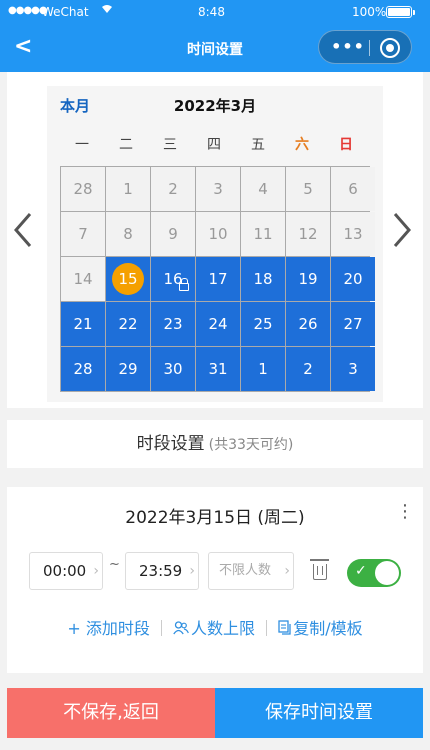  What do you see at coordinates (215, 518) in the screenshot?
I see `selected-date: 2022年3月15日 (周二)` at bounding box center [215, 518].